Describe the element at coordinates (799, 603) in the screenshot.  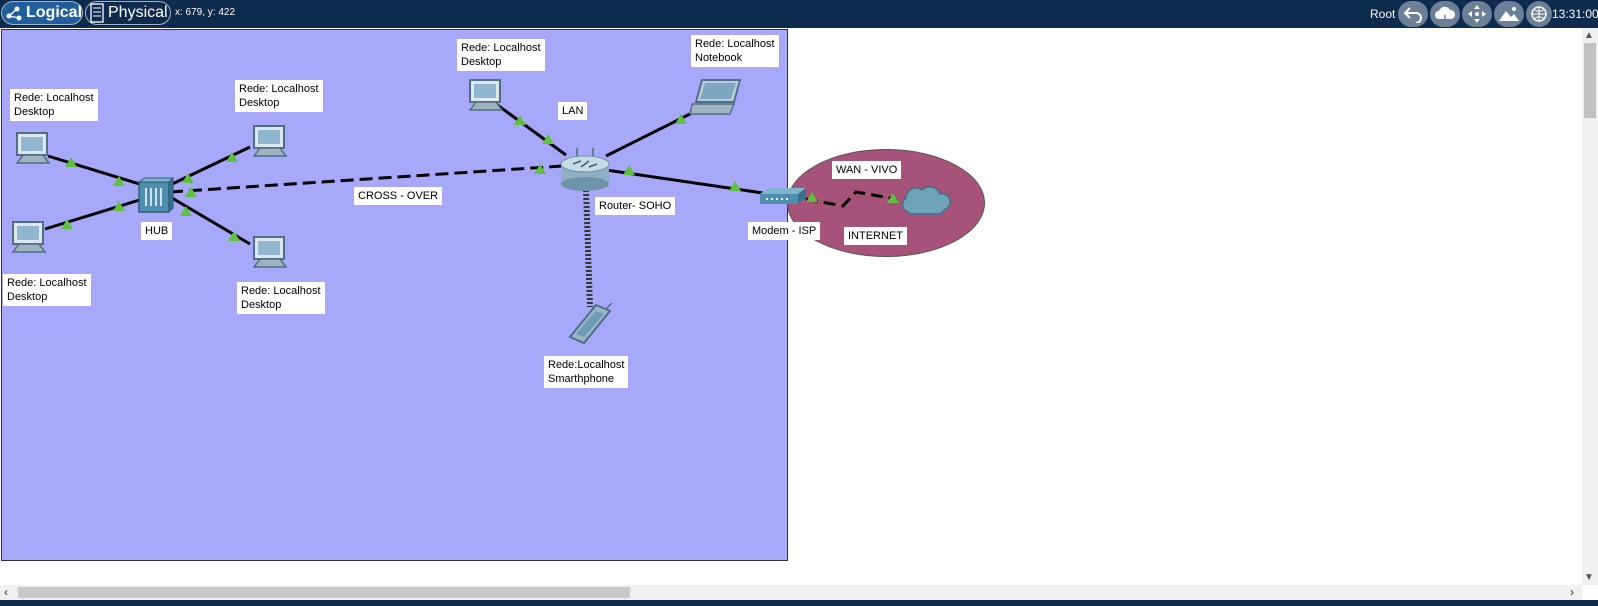
I see `bottom-toolbar` at that location.